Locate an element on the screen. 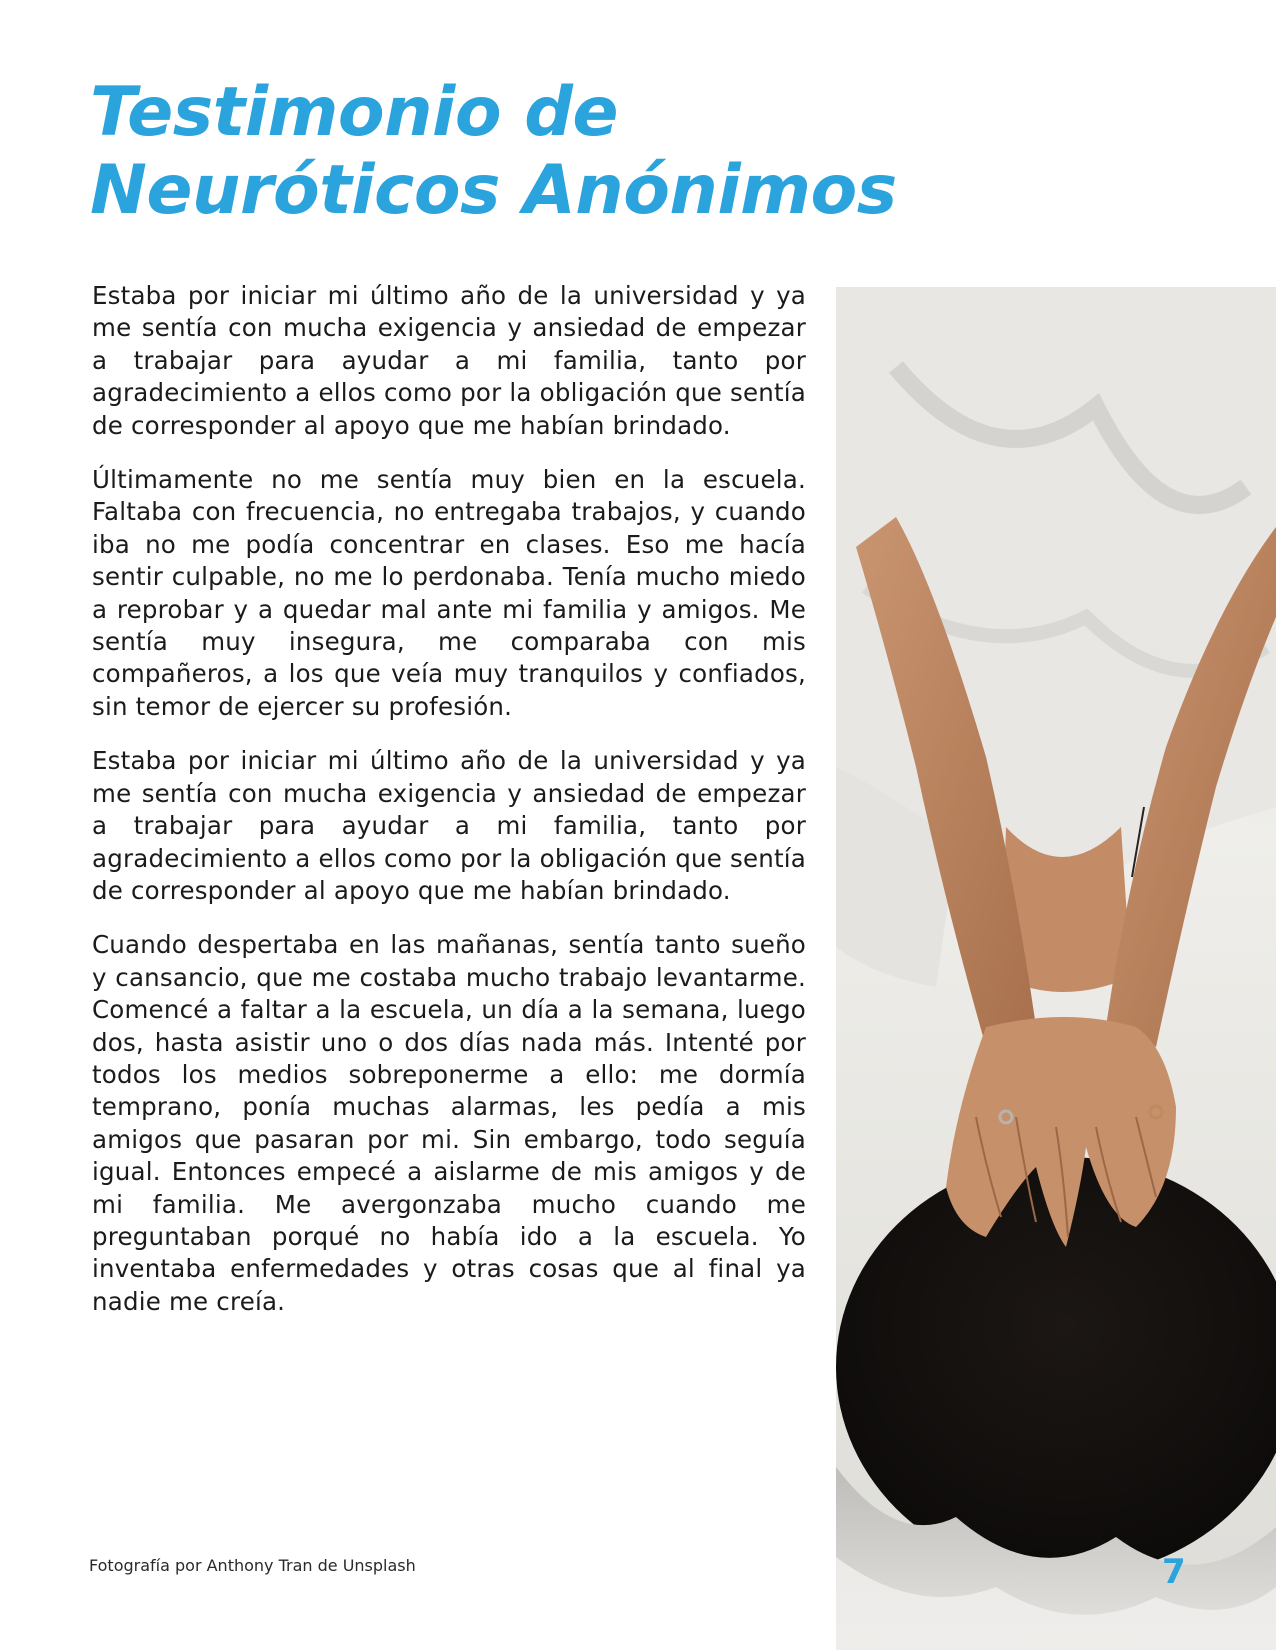  page-number: 7 is located at coordinates (1174, 1572).